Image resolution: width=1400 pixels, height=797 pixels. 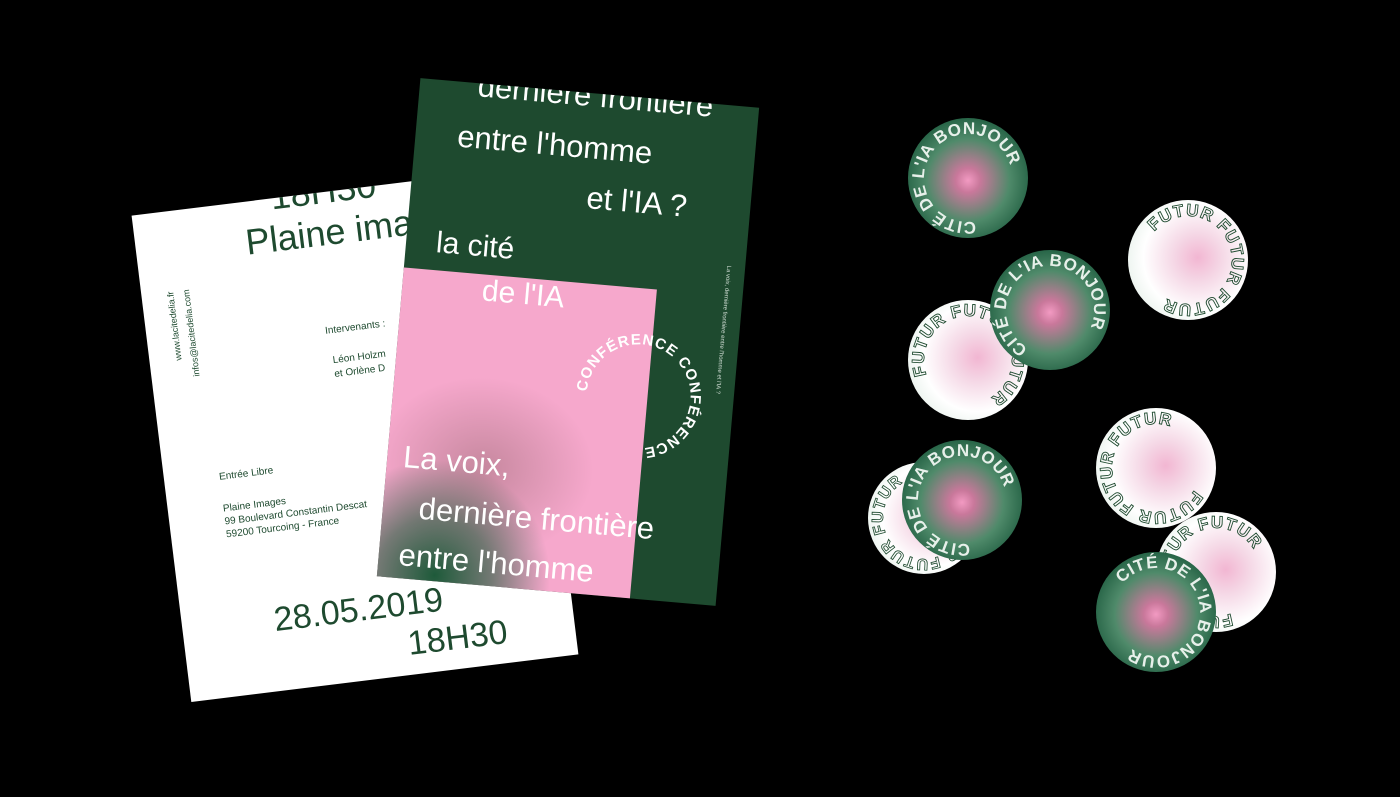 I want to click on poster-brand-1: la cité, so click(x=475, y=246).